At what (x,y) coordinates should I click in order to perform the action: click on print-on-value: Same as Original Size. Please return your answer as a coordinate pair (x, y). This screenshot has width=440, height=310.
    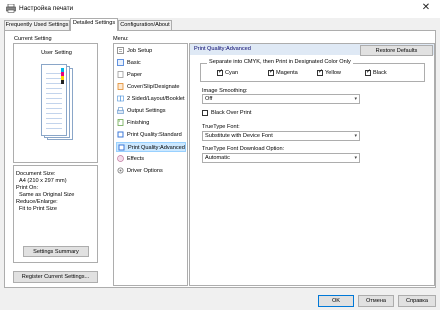
    Looking at the image, I should click on (47, 195).